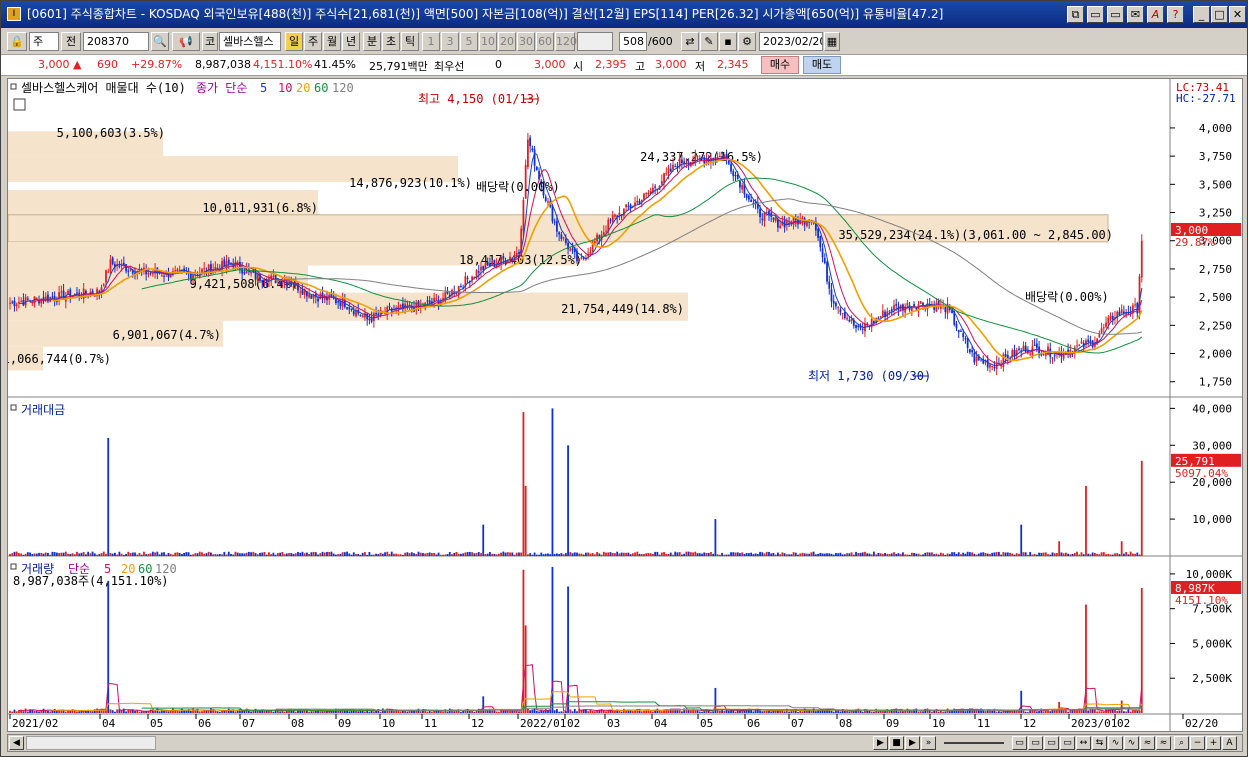 This screenshot has height=757, width=1248. I want to click on view-icon-2: ▭, so click(1035, 743).